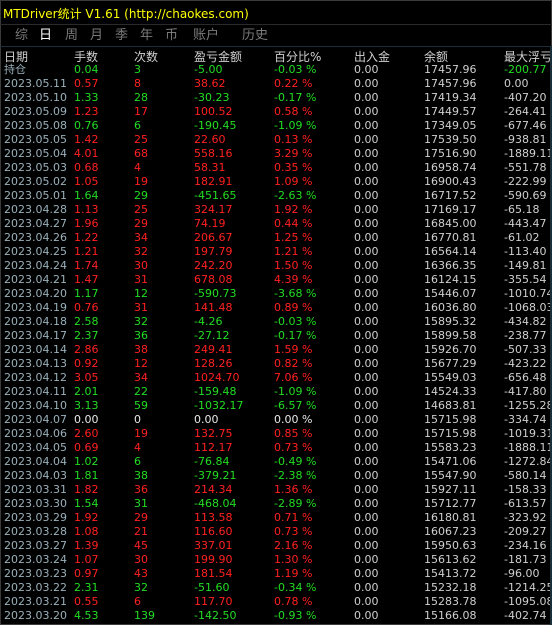  Describe the element at coordinates (141, 587) in the screenshot. I see `cell-trades: 32` at that location.